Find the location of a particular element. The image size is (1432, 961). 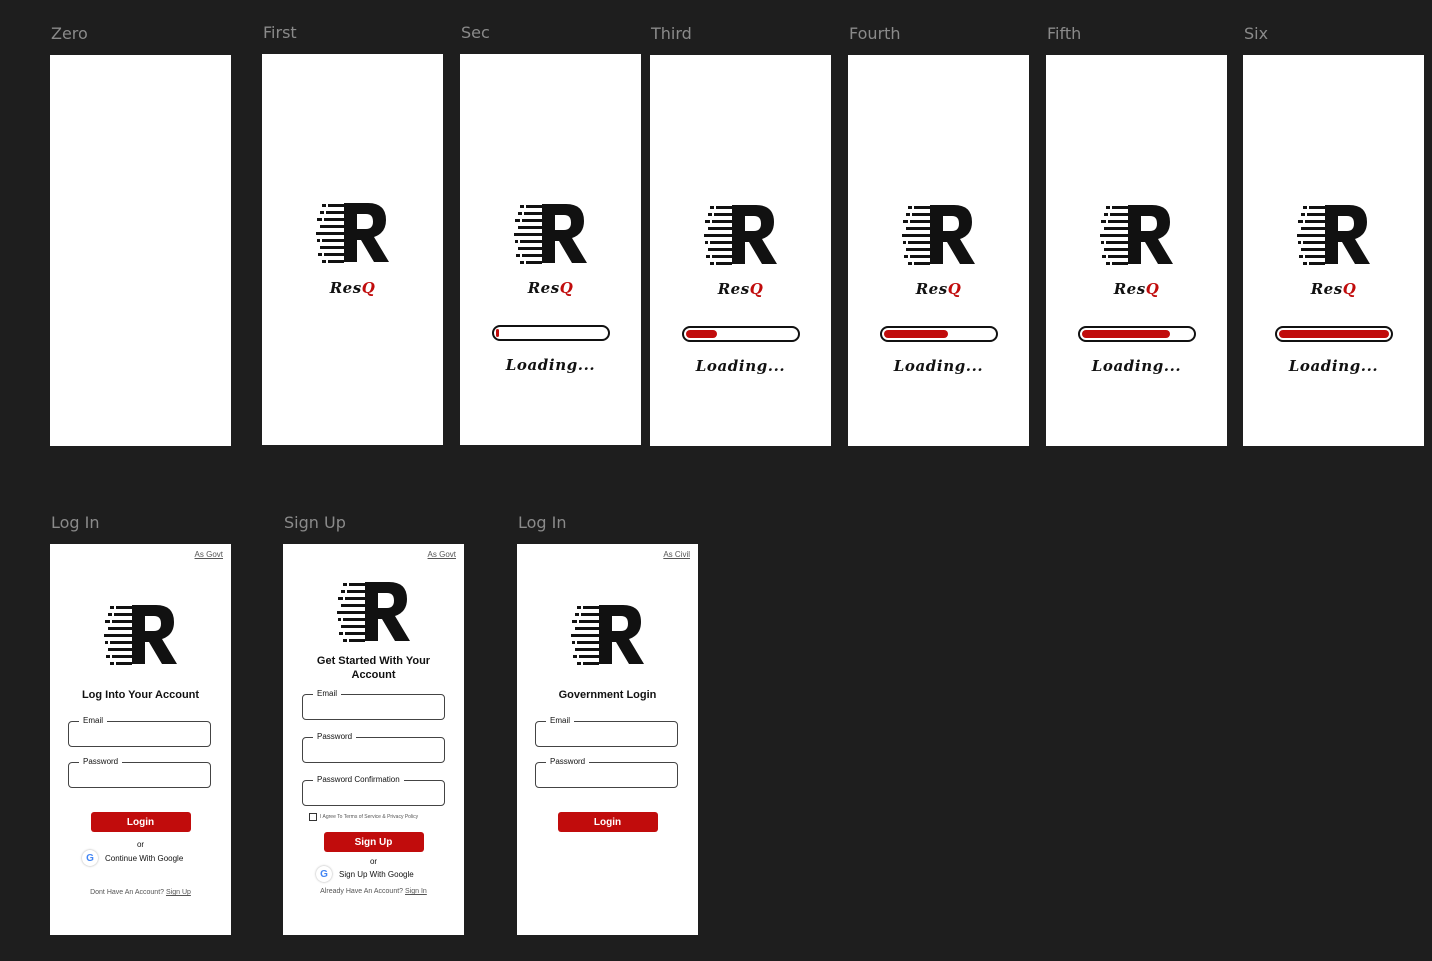

password-confirmation-field: Password Confirmation is located at coordinates (373, 790).